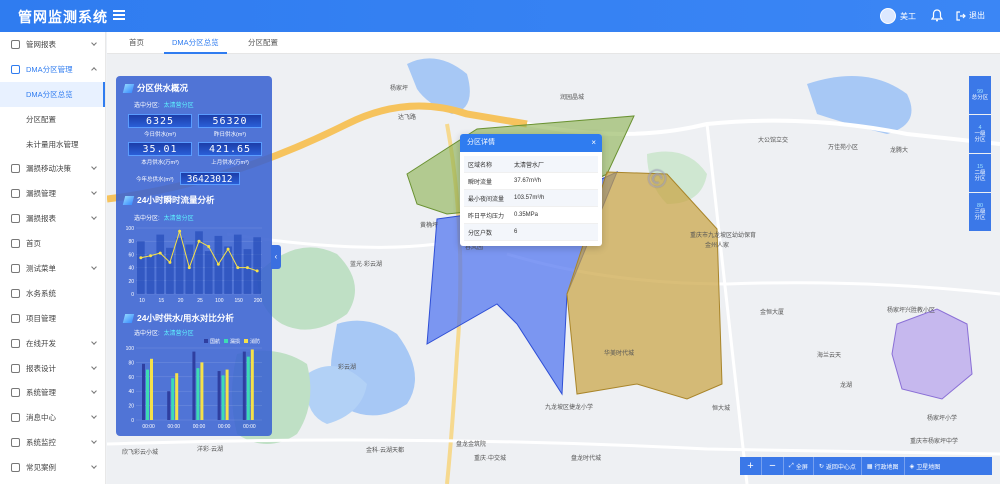  What do you see at coordinates (773, 466) in the screenshot?
I see `zoom-out-button: −` at bounding box center [773, 466].